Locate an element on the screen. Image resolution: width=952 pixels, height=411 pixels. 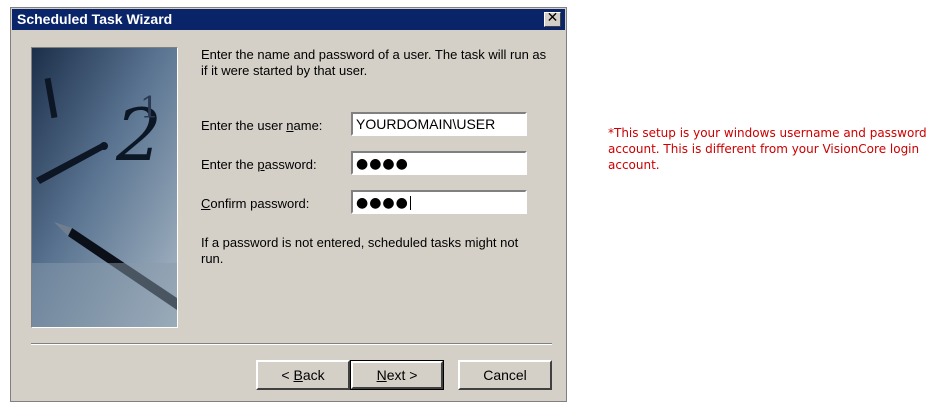
close-icon: ✕ is located at coordinates (552, 18).